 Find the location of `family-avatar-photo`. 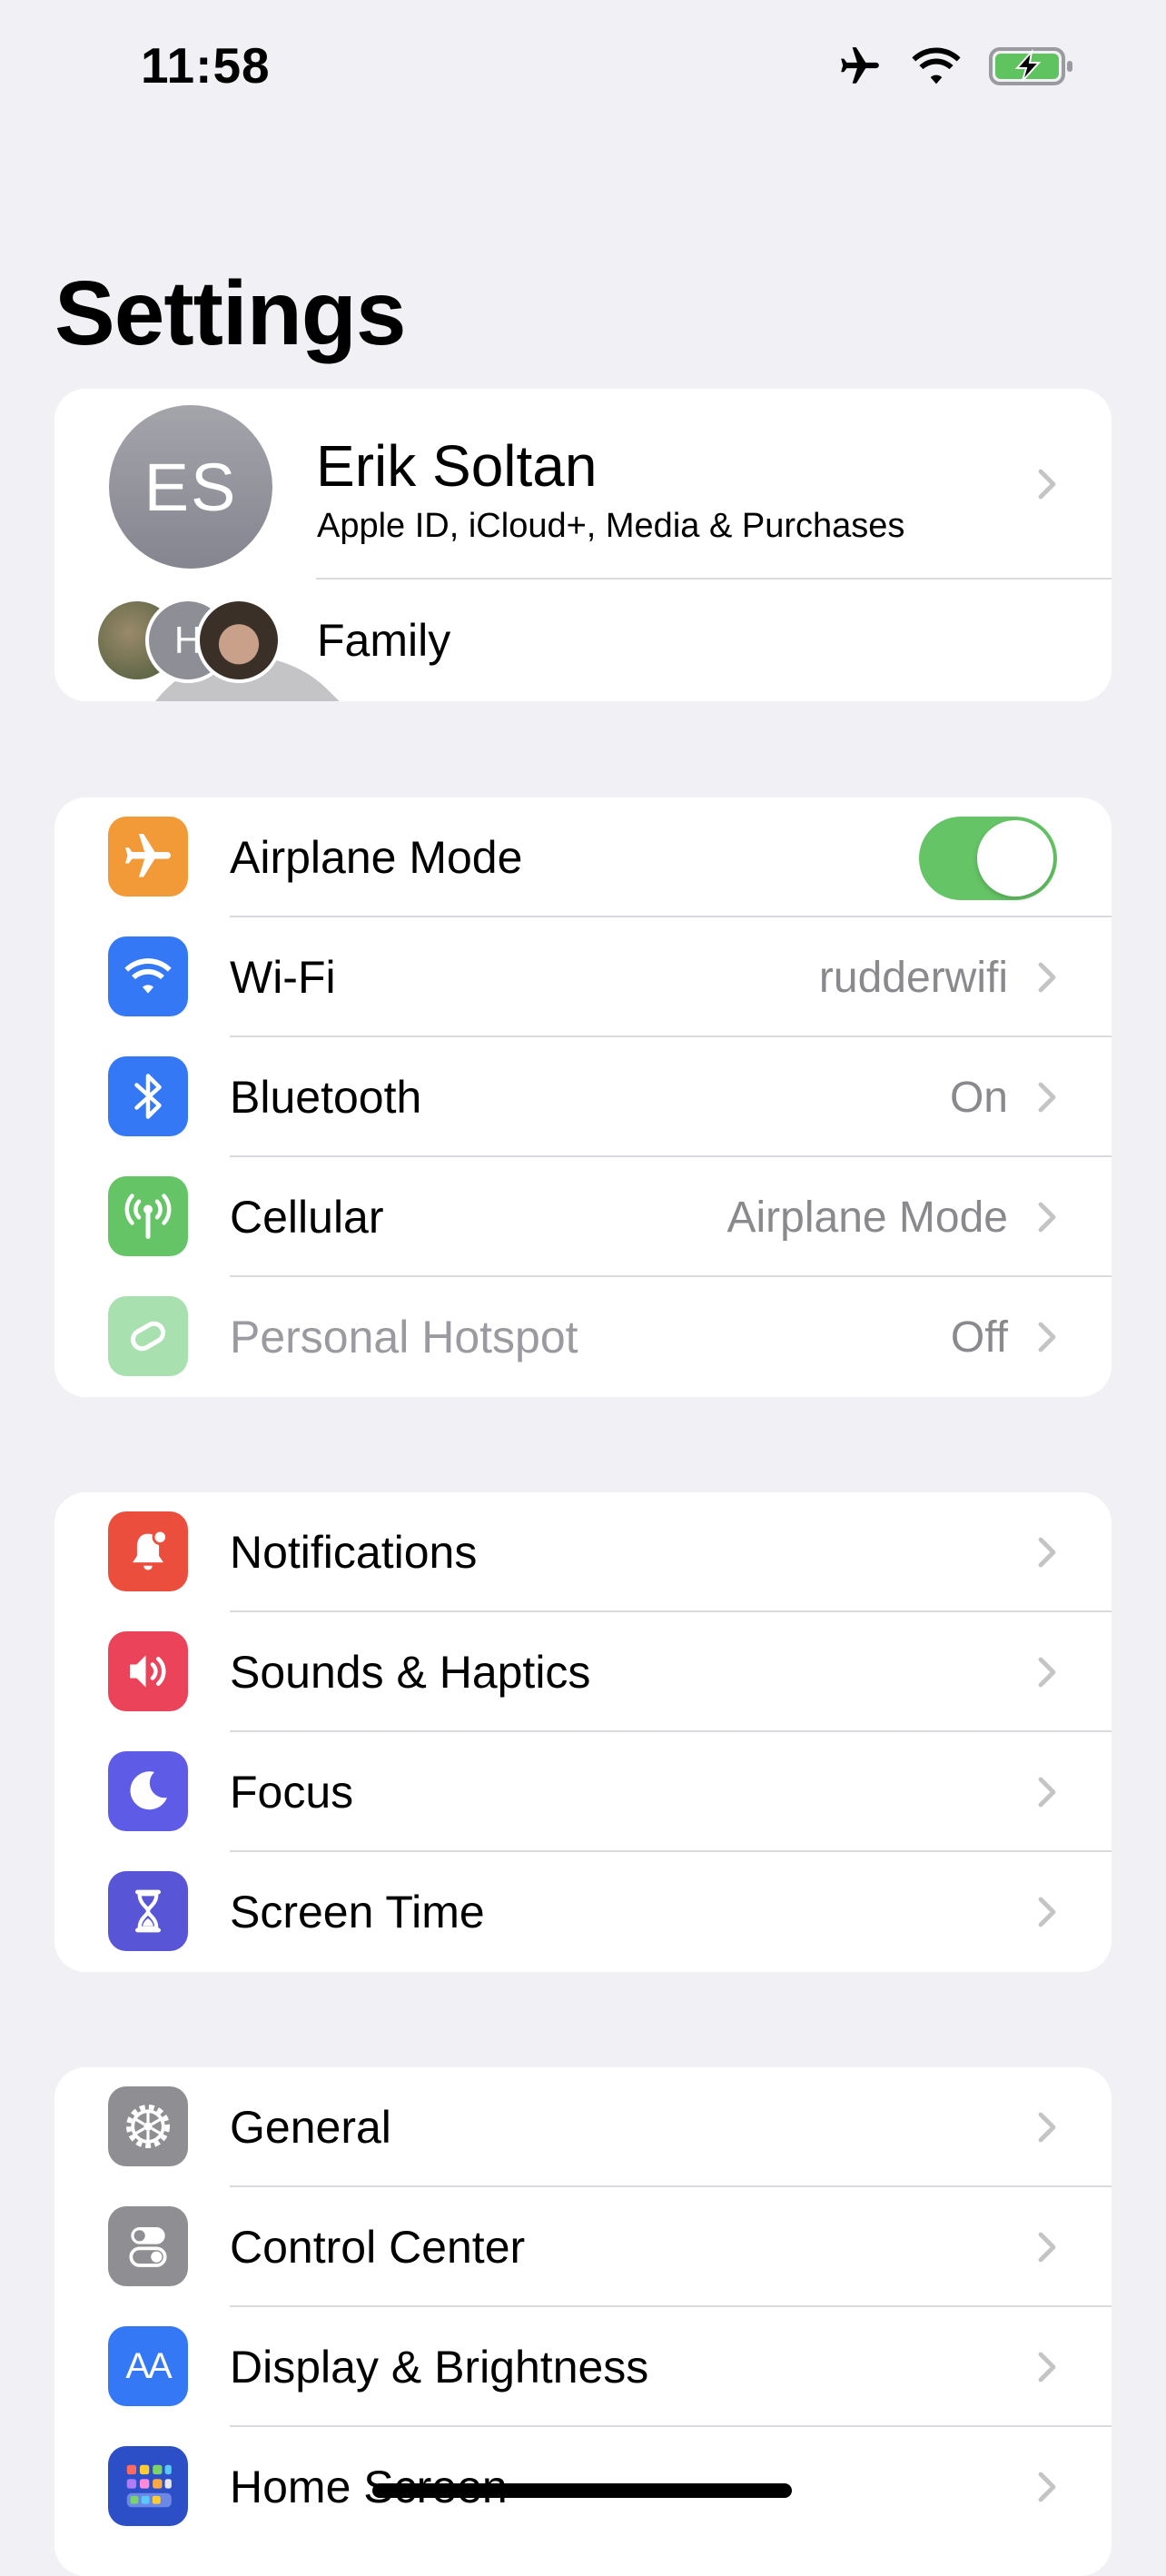

family-avatar-photo is located at coordinates (239, 640).